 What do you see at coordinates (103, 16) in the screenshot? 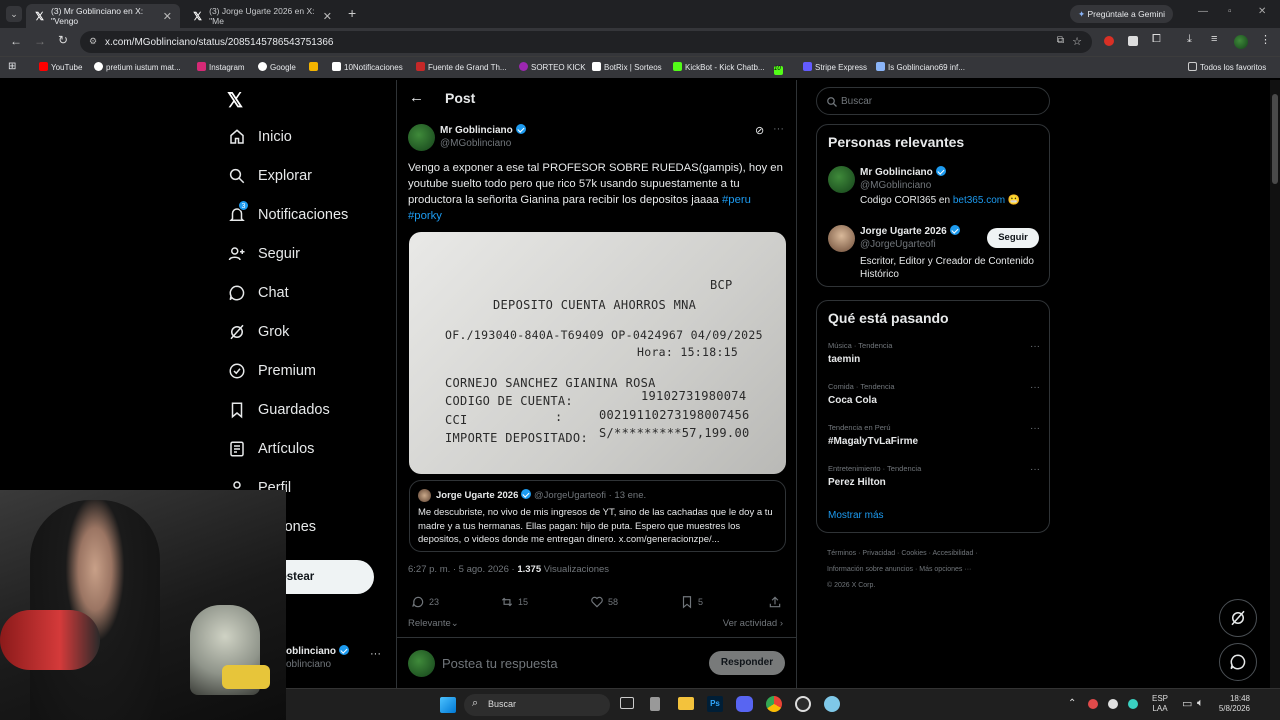
I see `tab-active: 𝕏 (3) Mr Goblinciano en X: "Vengo ✕` at bounding box center [103, 16].